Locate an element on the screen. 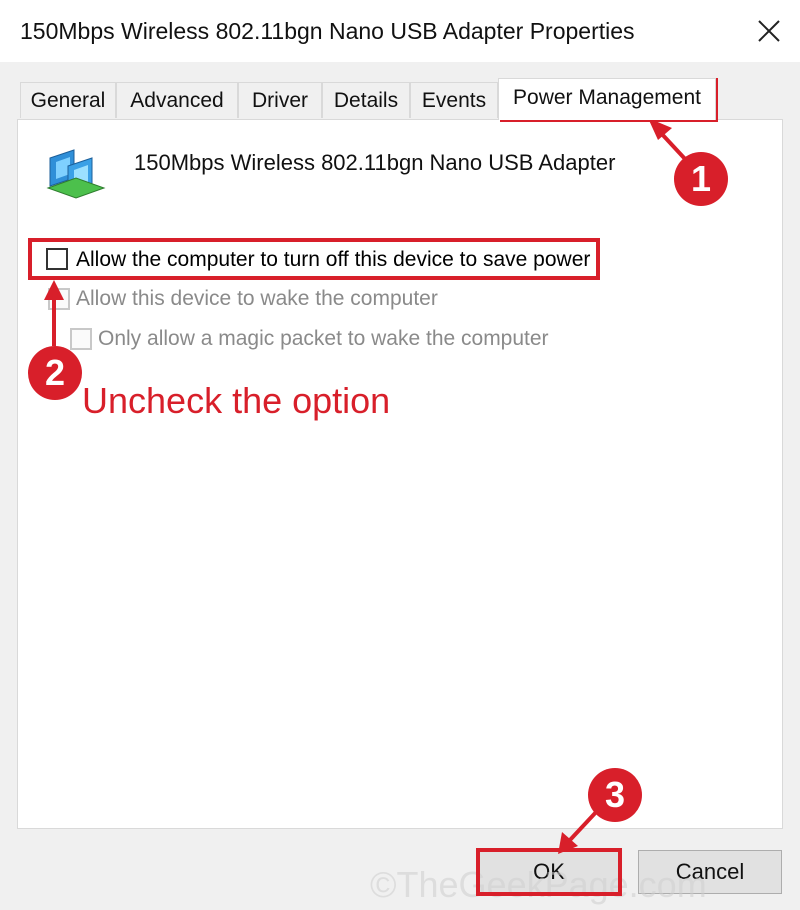 Image resolution: width=800 pixels, height=910 pixels. step-3-badge: 3 is located at coordinates (615, 795).